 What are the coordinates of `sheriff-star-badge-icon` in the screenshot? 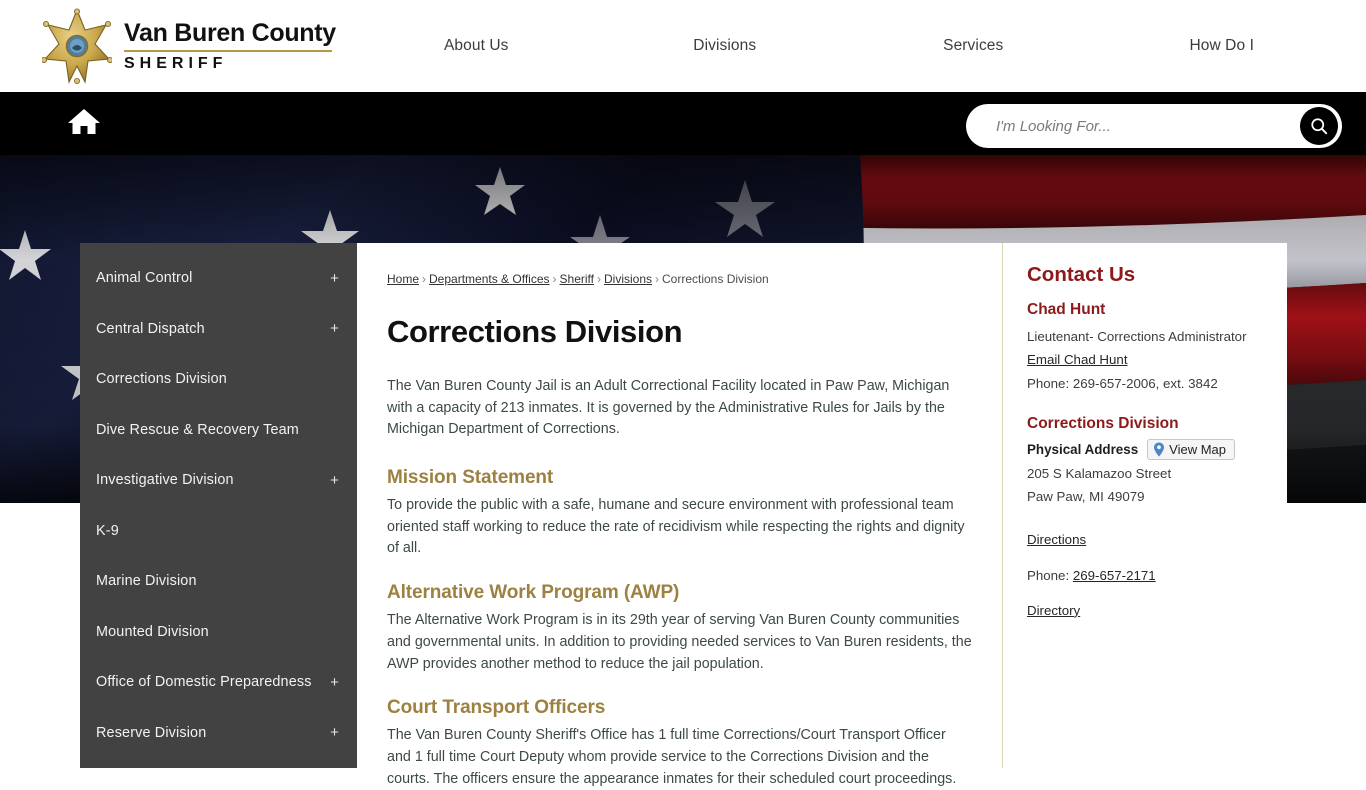 It's located at (77, 46).